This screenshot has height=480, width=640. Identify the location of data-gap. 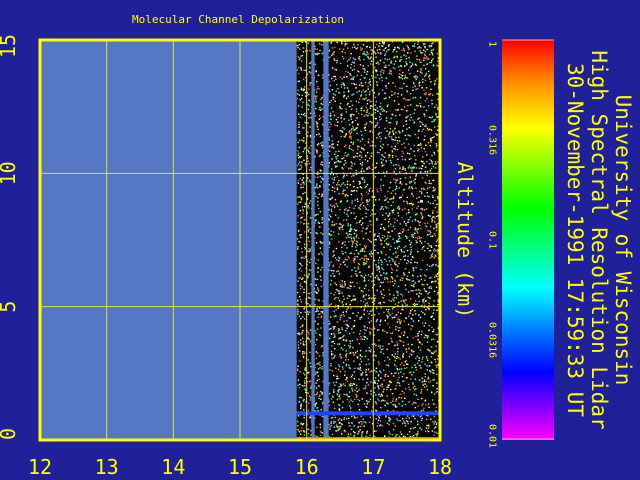
(326, 240).